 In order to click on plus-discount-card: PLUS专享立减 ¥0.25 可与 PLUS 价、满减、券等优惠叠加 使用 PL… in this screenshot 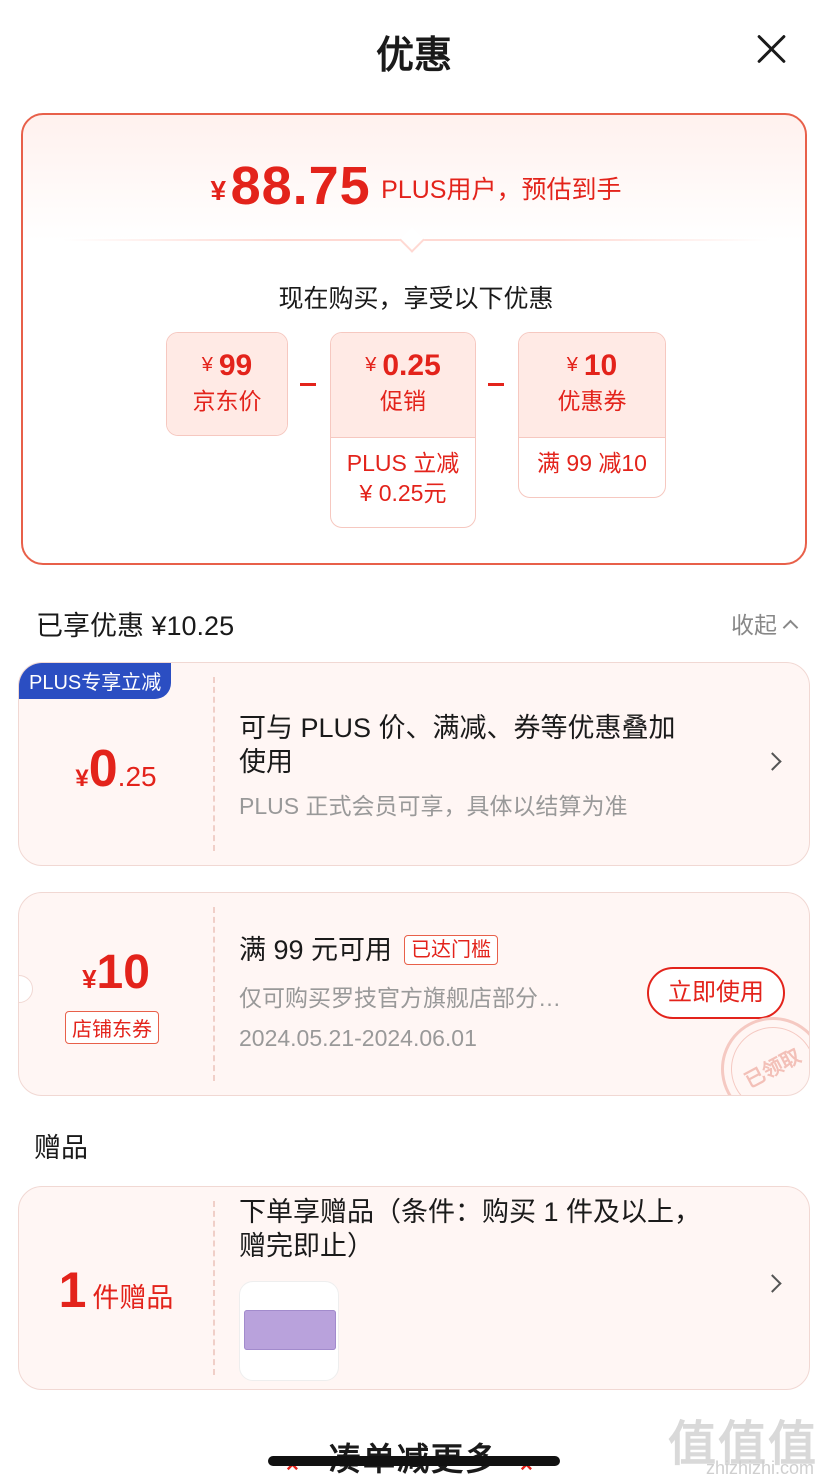, I will do `click(414, 764)`.